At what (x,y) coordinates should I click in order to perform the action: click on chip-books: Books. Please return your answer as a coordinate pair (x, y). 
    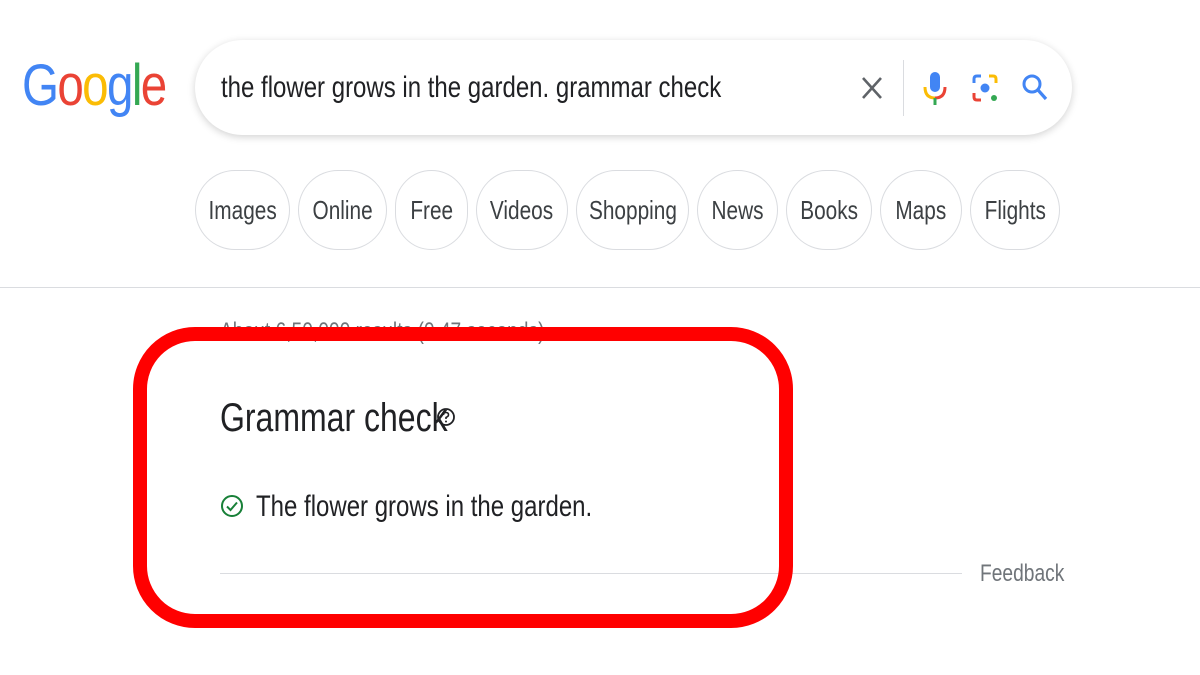
    Looking at the image, I should click on (829, 210).